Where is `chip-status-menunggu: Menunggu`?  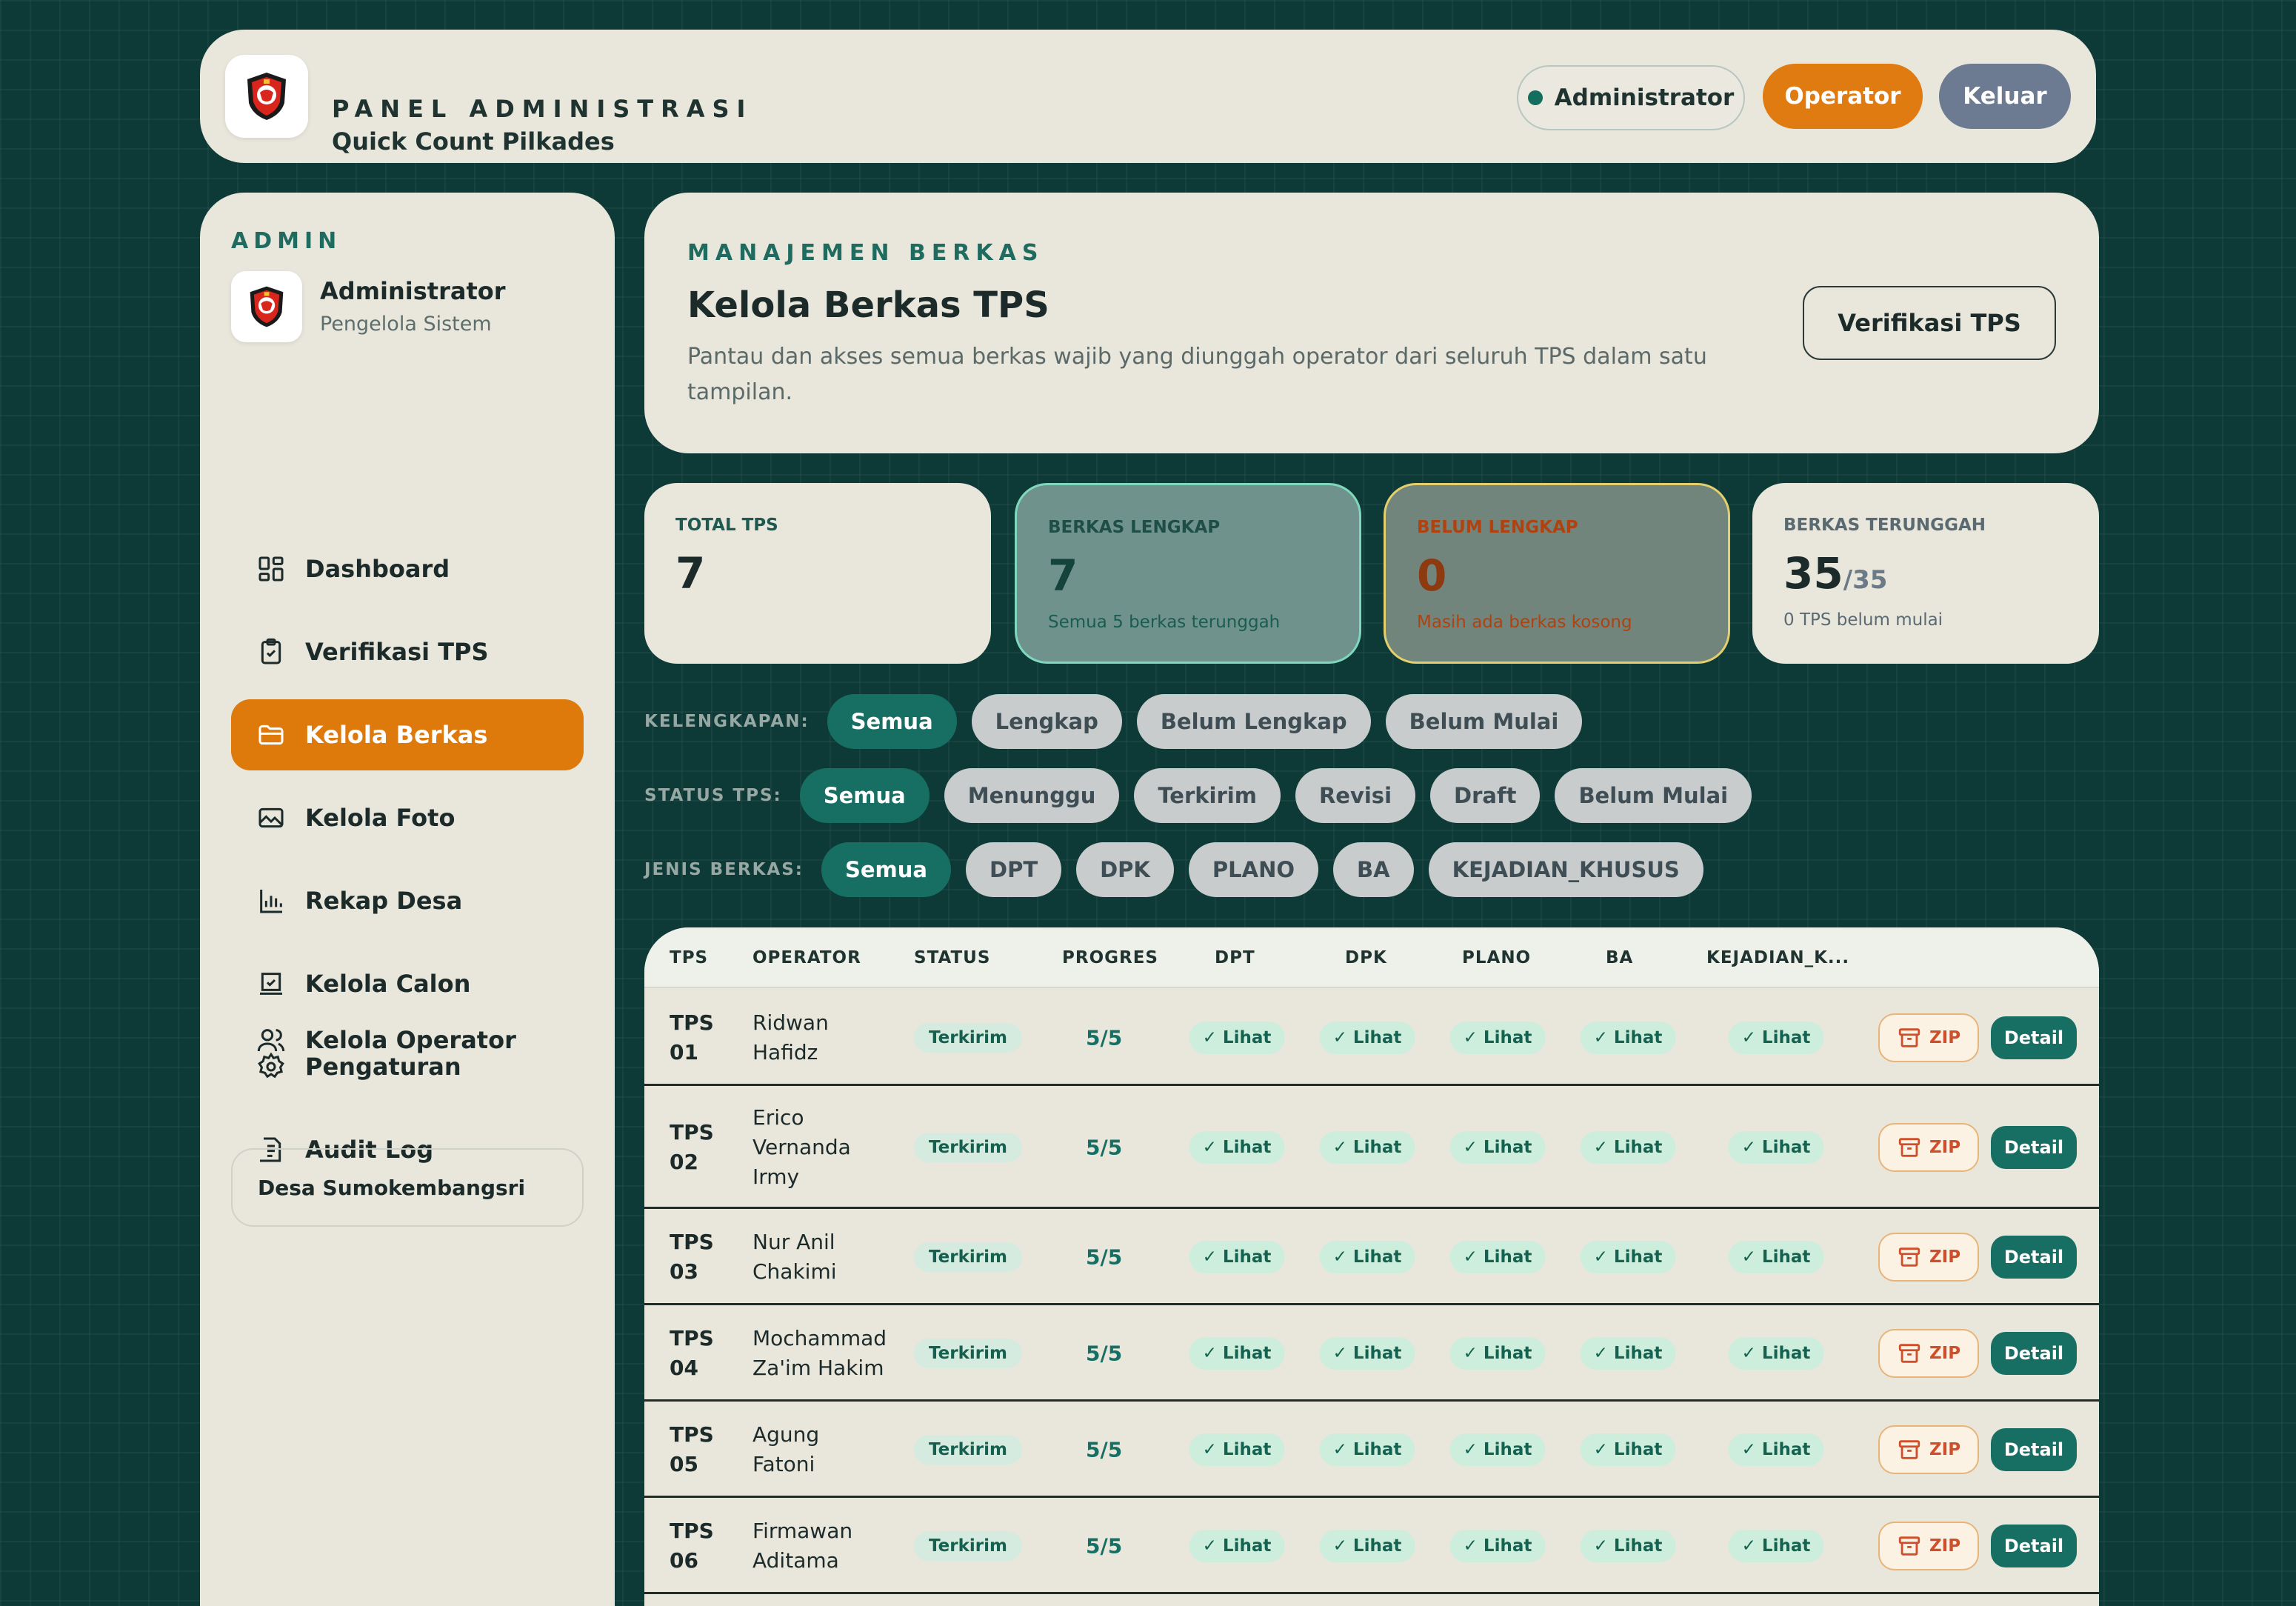 chip-status-menunggu: Menunggu is located at coordinates (1032, 796).